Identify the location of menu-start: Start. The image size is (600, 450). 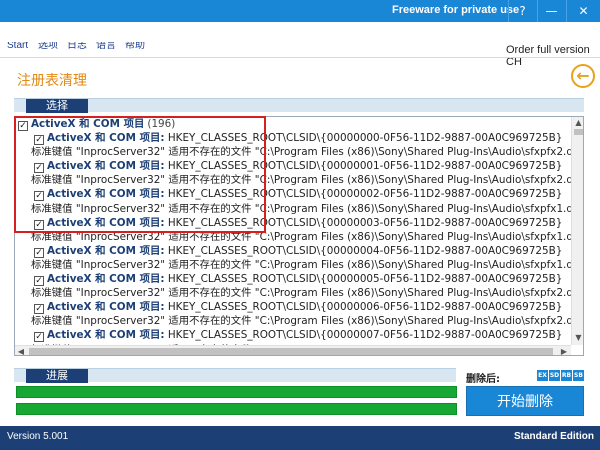
(17, 45).